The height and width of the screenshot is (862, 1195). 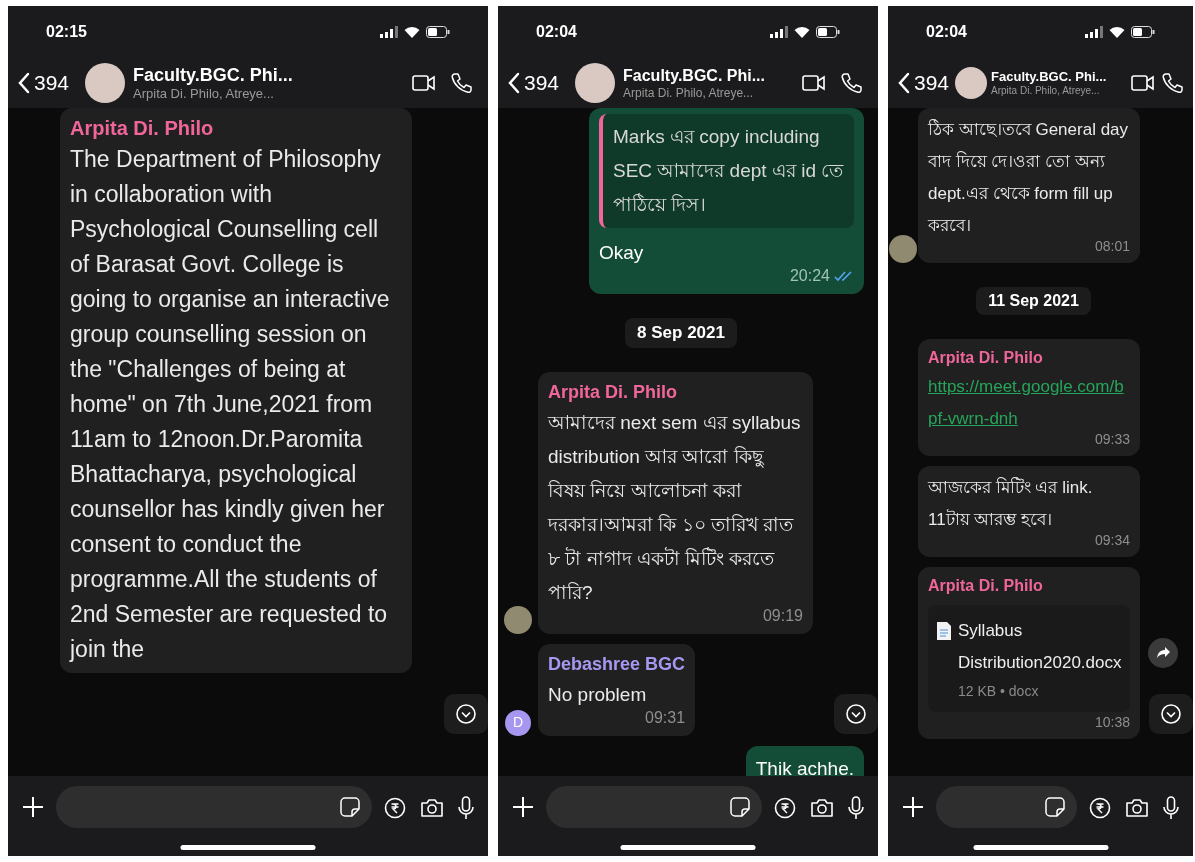 What do you see at coordinates (681, 333) in the screenshot?
I see `date-label: 8 Sep 2021` at bounding box center [681, 333].